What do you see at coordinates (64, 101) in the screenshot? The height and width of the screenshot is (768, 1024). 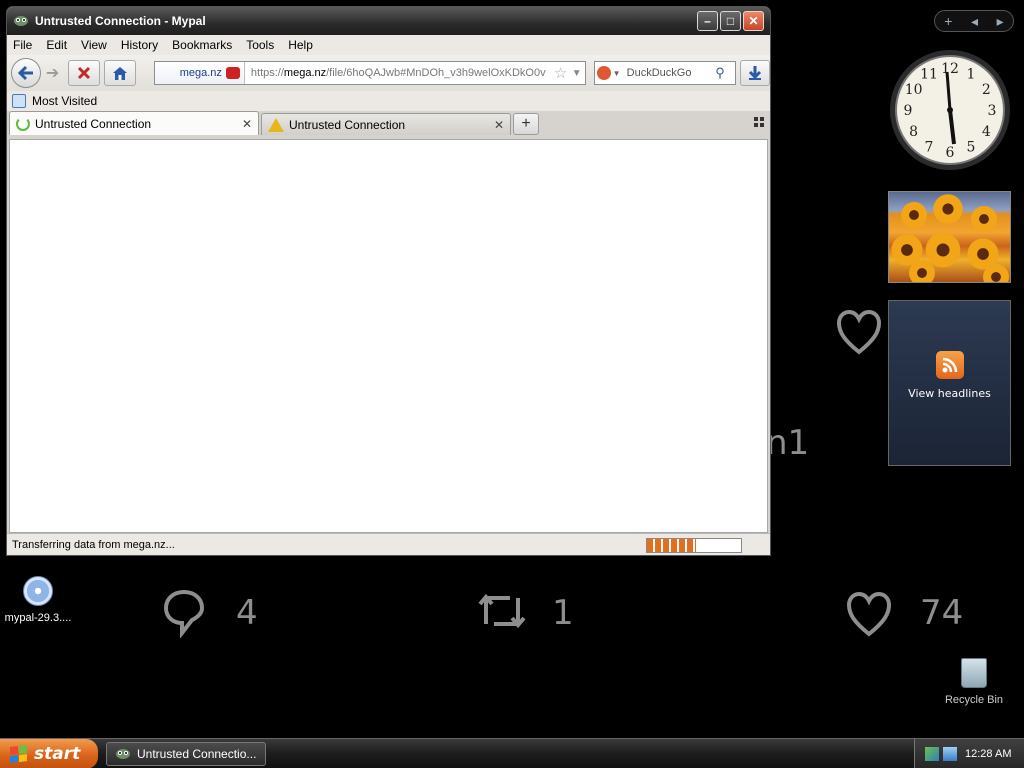 I see `bookmark-most-visited: Most Visited` at bounding box center [64, 101].